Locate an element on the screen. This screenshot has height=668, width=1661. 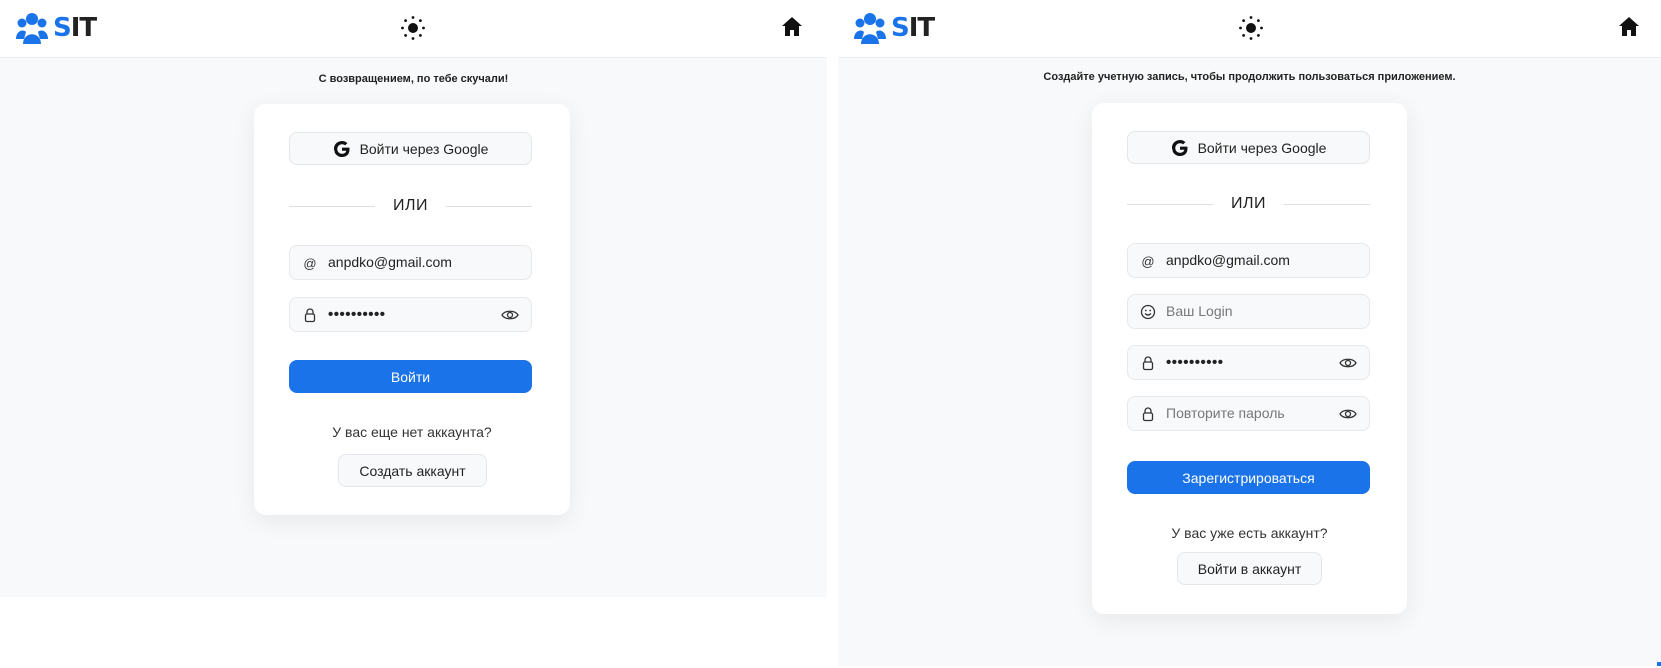
corner-accent is located at coordinates (1659, 664).